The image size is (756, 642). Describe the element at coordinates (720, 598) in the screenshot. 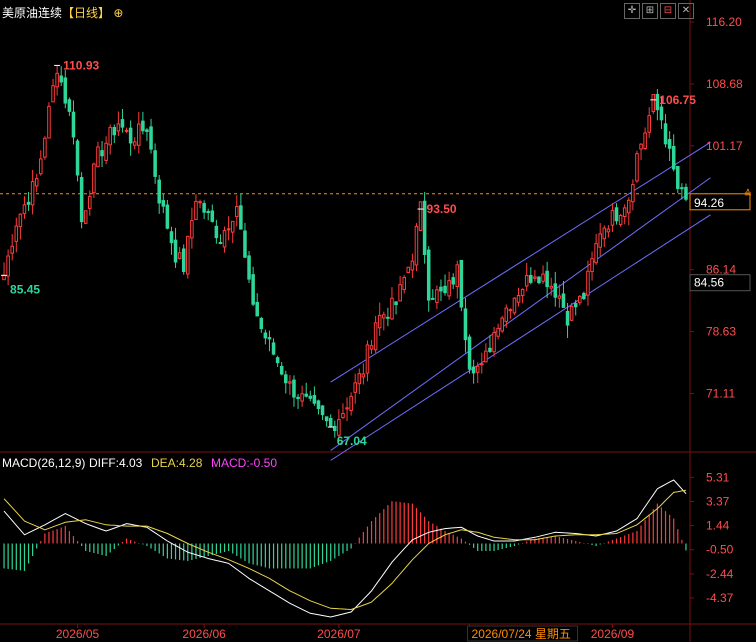

I see `macd-tick-label: -4.37` at that location.